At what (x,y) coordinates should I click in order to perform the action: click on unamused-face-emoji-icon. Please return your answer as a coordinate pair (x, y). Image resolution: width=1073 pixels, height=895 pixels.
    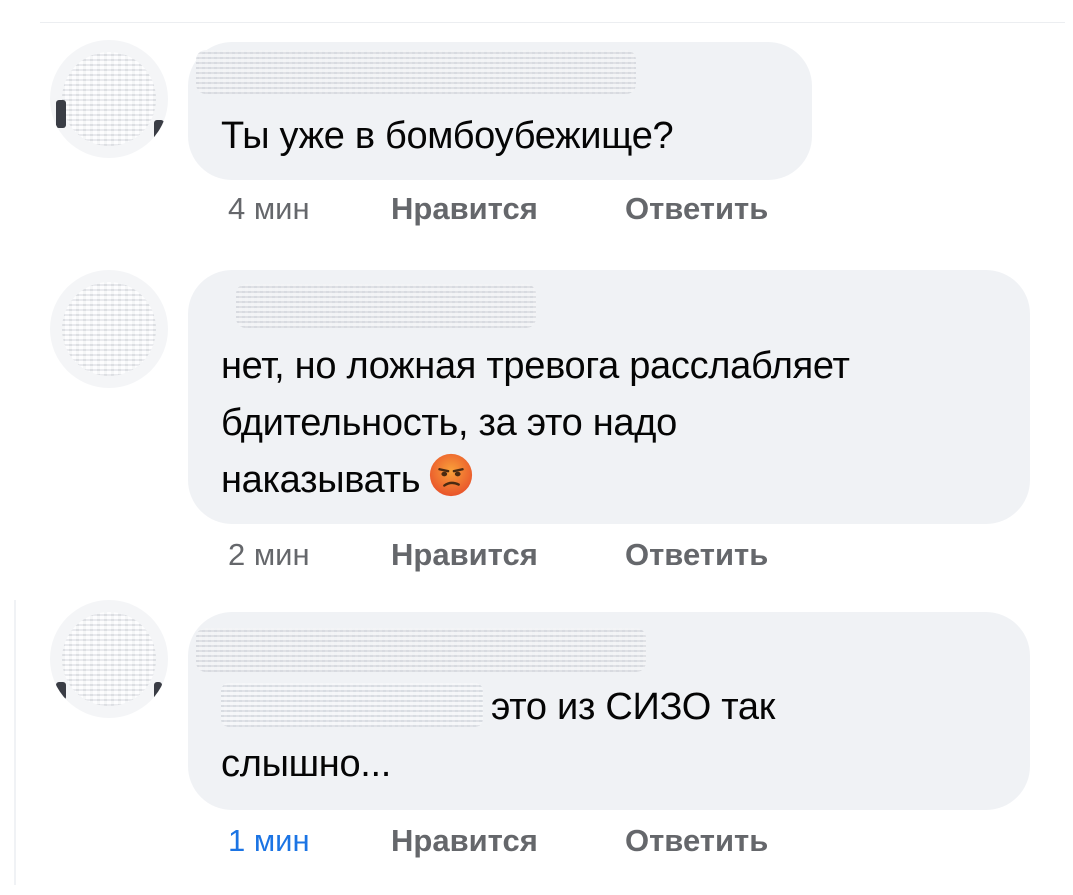
    Looking at the image, I should click on (451, 475).